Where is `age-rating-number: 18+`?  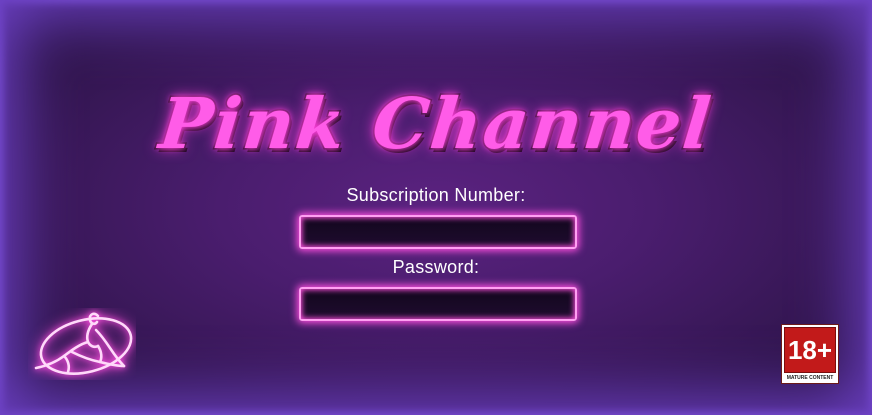
age-rating-number: 18+ is located at coordinates (810, 350).